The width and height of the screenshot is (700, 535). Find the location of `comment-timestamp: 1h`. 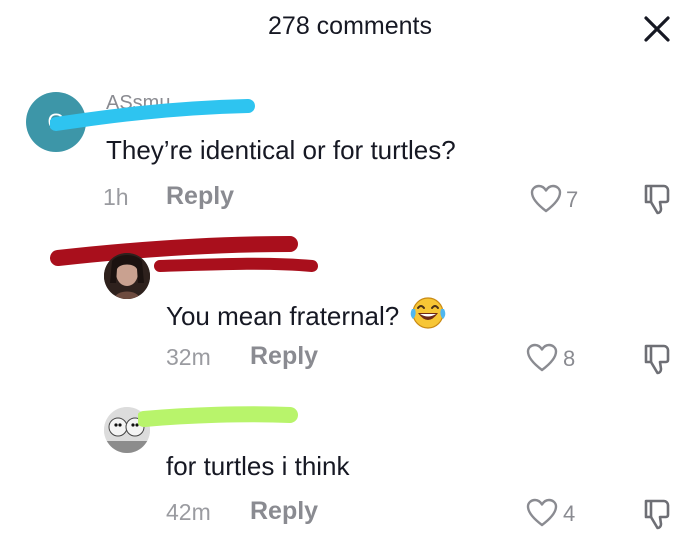

comment-timestamp: 1h is located at coordinates (116, 197).